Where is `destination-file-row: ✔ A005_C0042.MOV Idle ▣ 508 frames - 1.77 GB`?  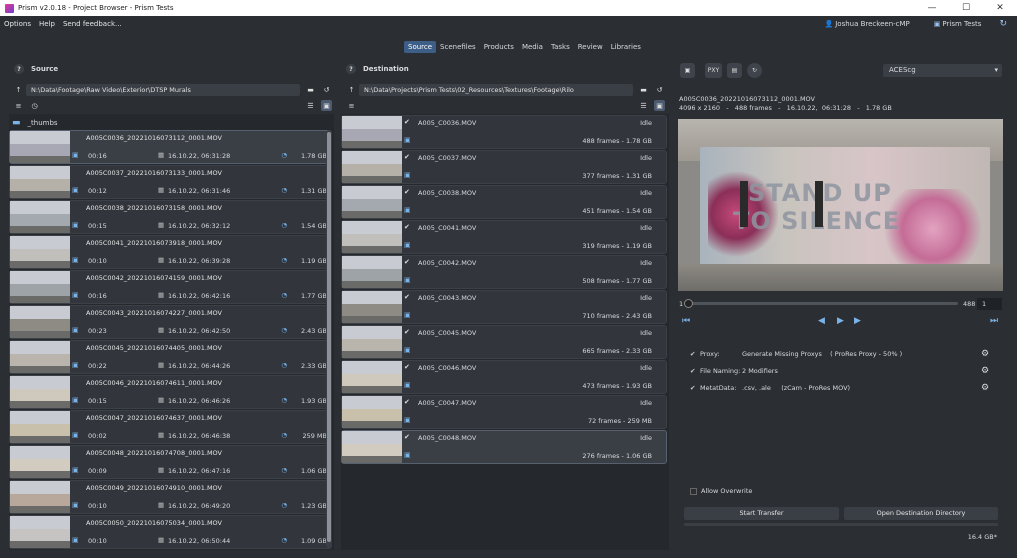 destination-file-row: ✔ A005_C0042.MOV Idle ▣ 508 frames - 1.77 GB is located at coordinates (504, 272).